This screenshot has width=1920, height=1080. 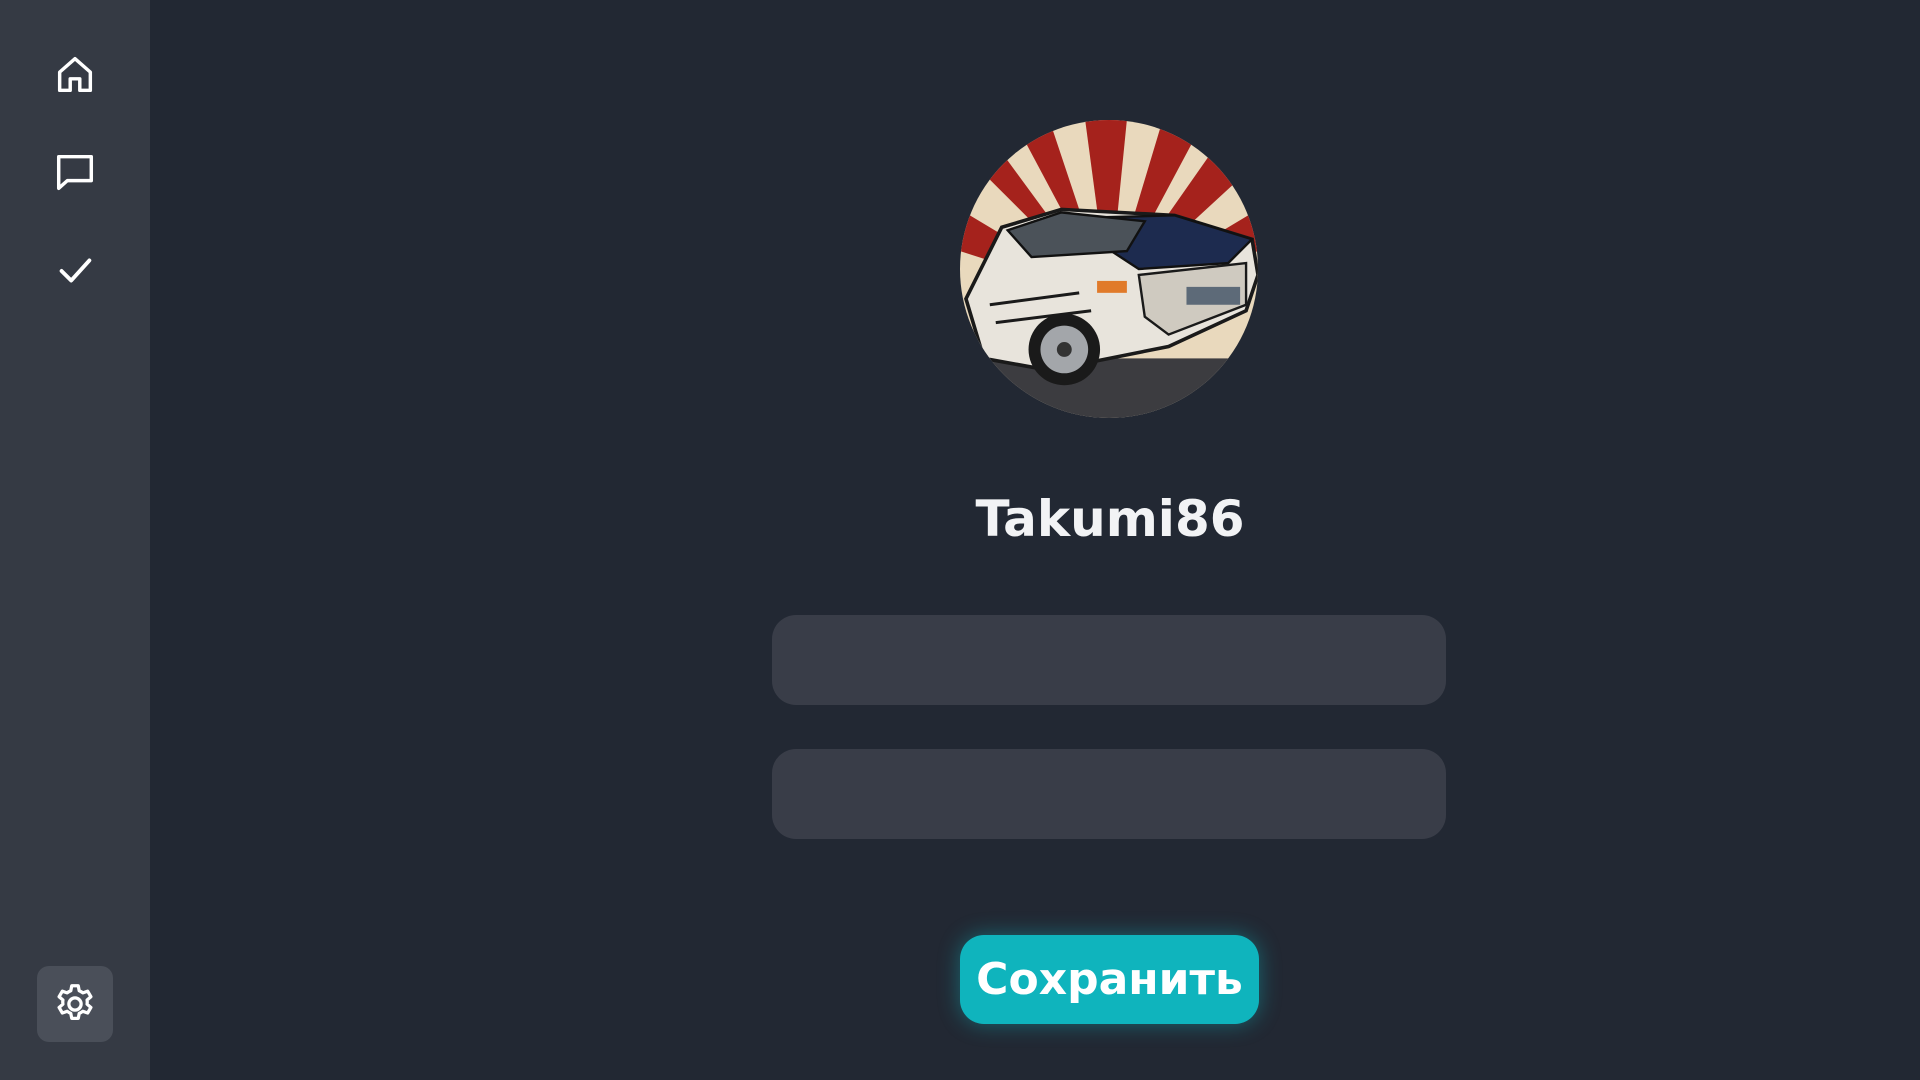 I want to click on avatar, so click(x=1109, y=269).